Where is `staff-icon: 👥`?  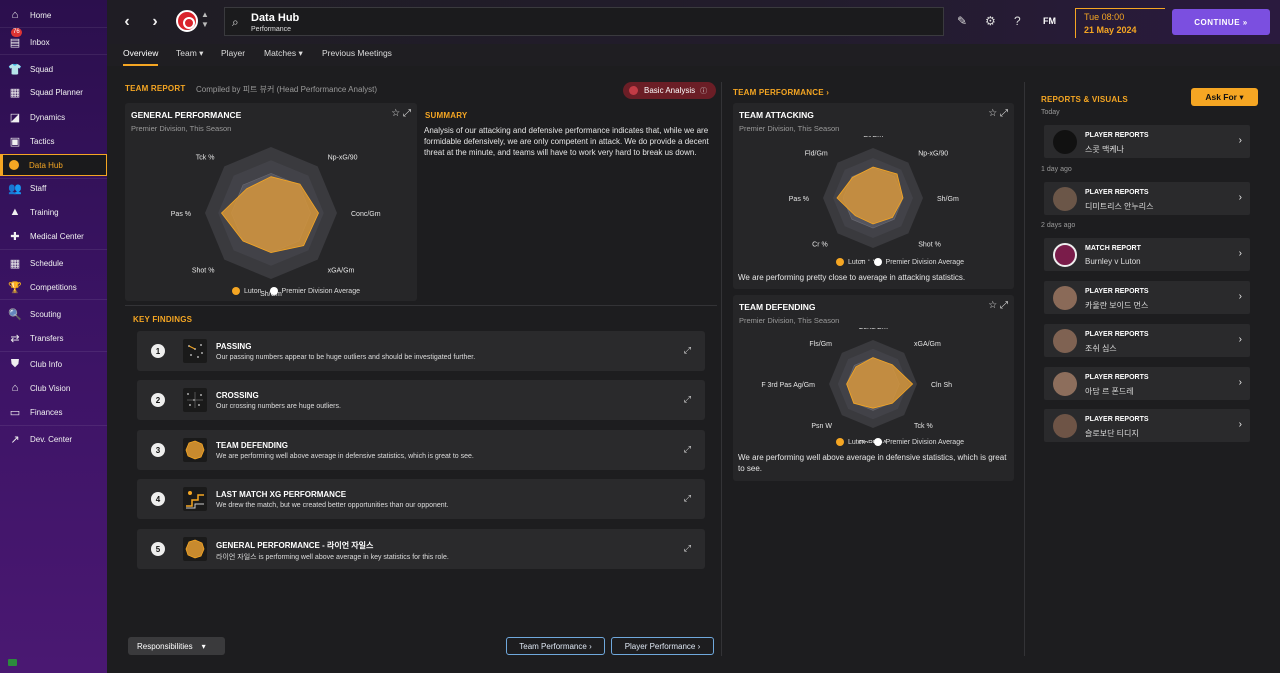 staff-icon: 👥 is located at coordinates (15, 188).